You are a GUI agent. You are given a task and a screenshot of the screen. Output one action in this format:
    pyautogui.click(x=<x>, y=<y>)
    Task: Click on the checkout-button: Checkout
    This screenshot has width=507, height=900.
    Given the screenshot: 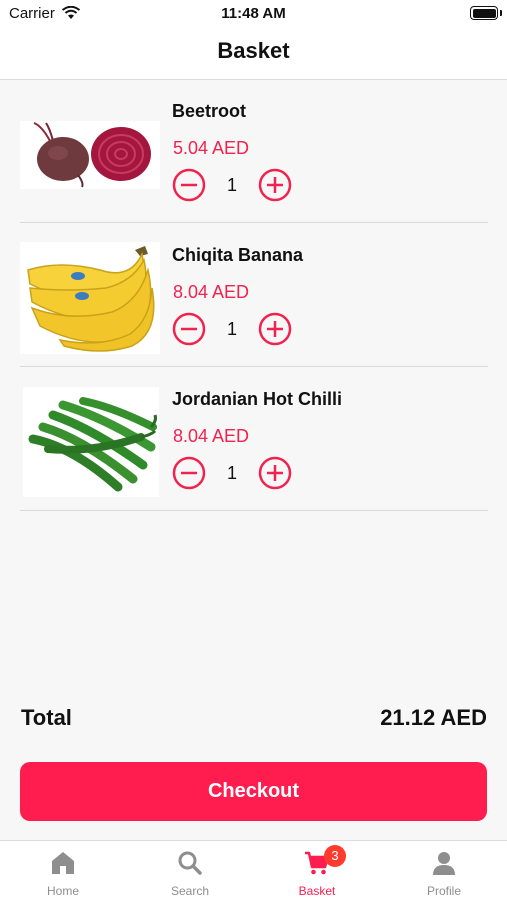 What is the action you would take?
    pyautogui.click(x=253, y=791)
    